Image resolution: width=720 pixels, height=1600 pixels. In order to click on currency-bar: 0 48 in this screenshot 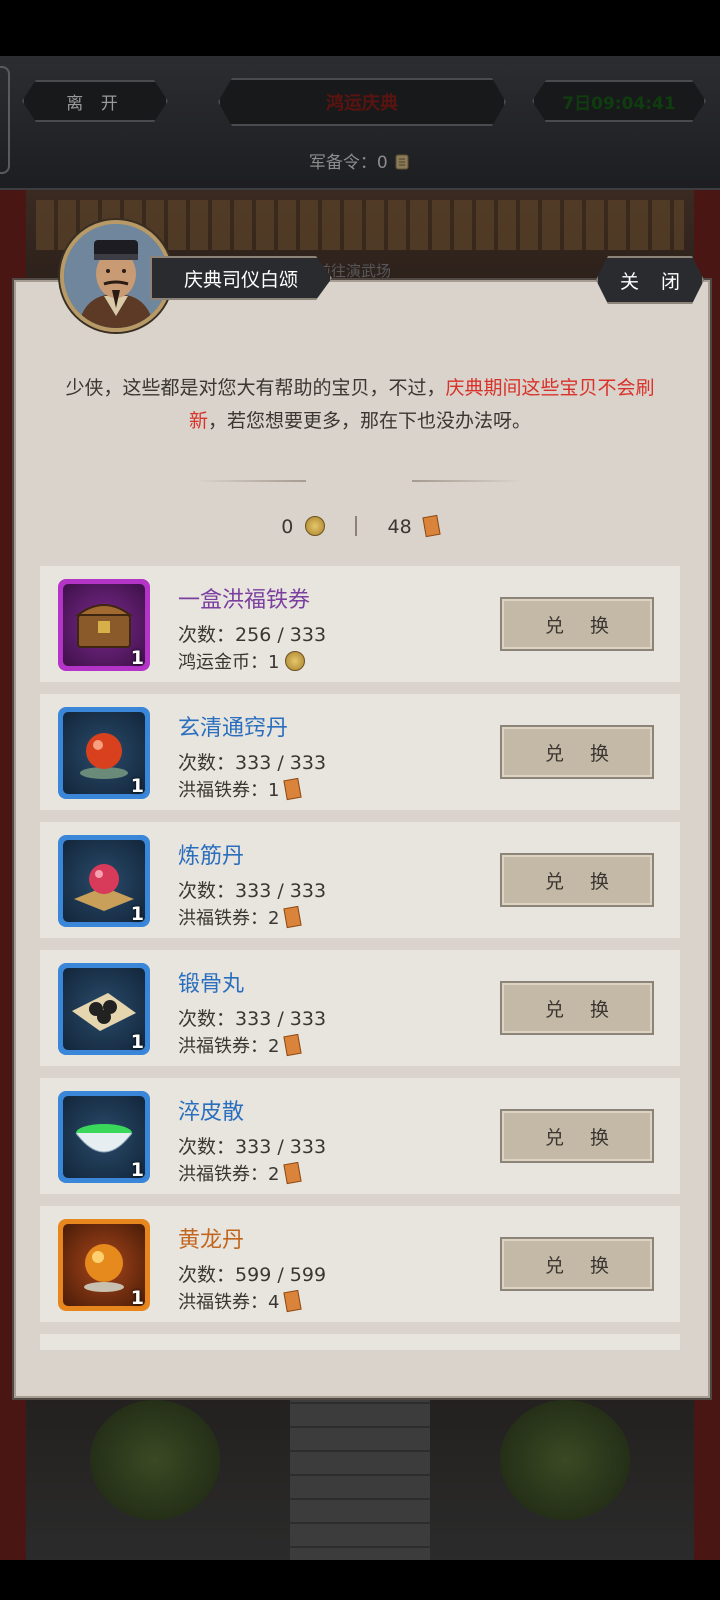, I will do `click(360, 526)`.